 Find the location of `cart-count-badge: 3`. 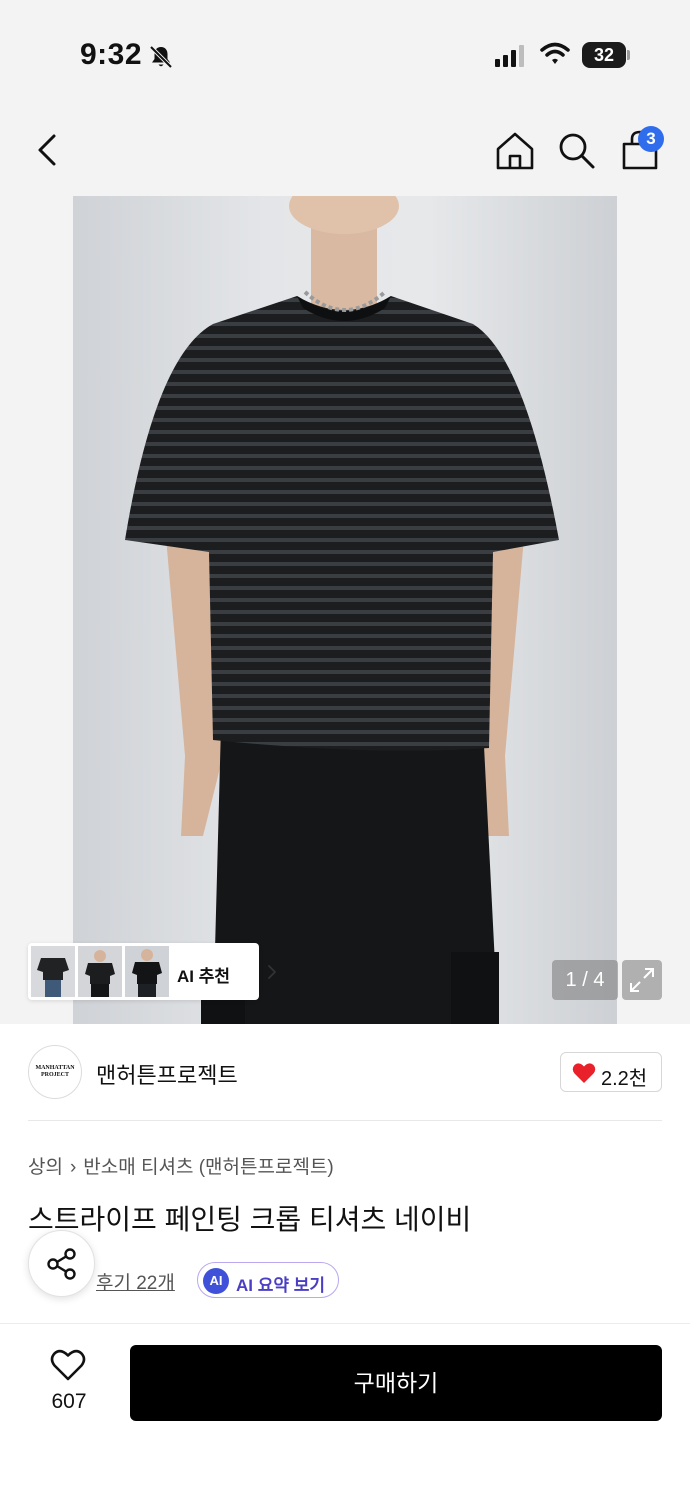

cart-count-badge: 3 is located at coordinates (651, 139).